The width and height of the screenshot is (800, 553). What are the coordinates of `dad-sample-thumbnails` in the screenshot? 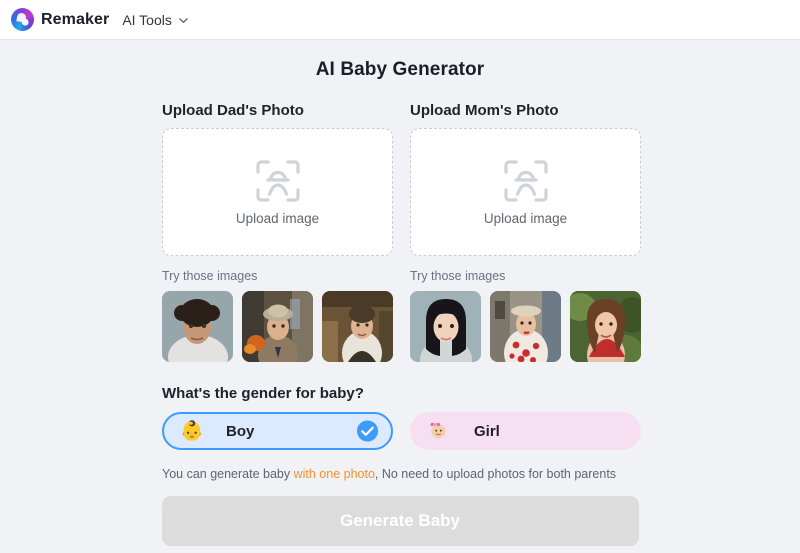 It's located at (277, 326).